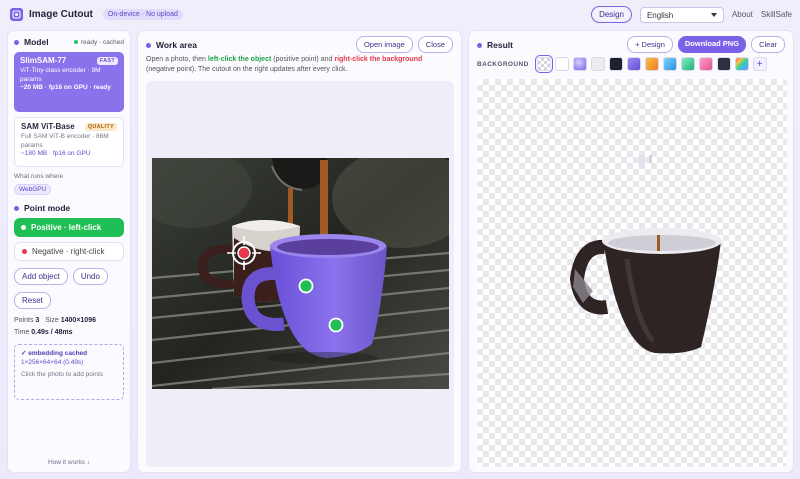 Image resolution: width=800 pixels, height=479 pixels. Describe the element at coordinates (33, 189) in the screenshot. I see `runtime-badge: WebGPU` at that location.